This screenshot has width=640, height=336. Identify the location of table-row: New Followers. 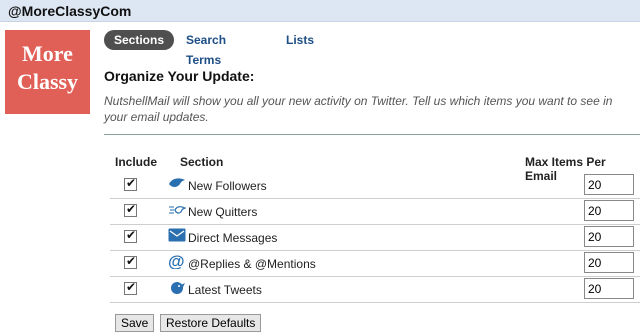
(375, 186).